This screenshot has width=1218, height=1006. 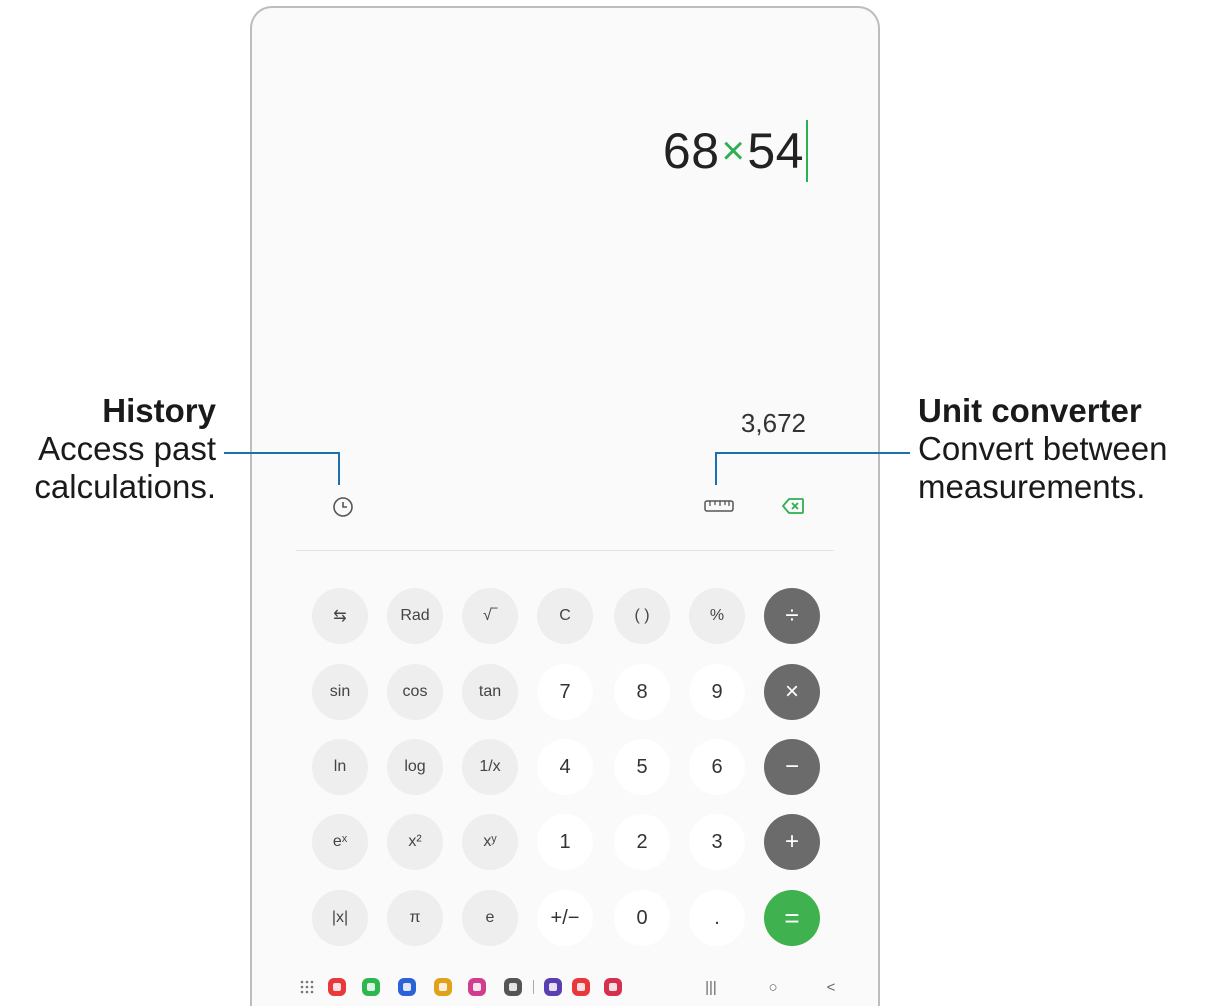 I want to click on power-key: xʸ, so click(x=490, y=842).